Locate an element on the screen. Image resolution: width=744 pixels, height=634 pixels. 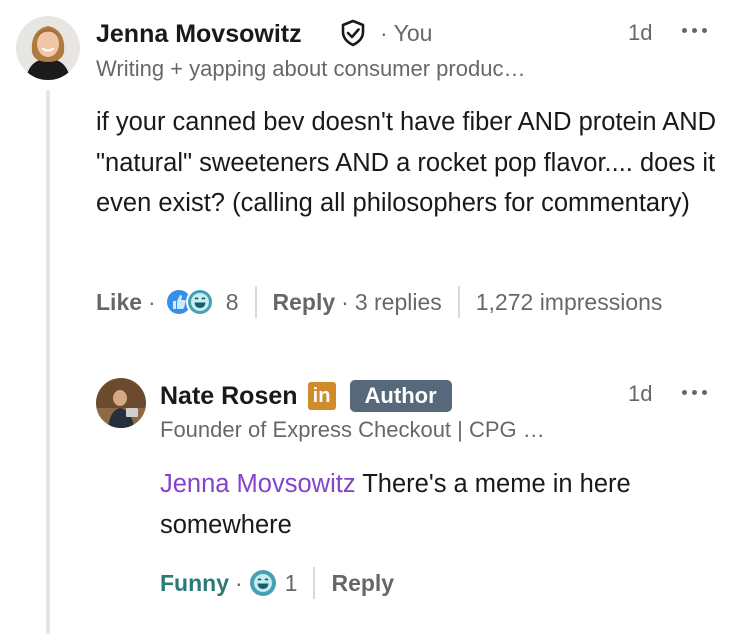
thread-line is located at coordinates (48, 362).